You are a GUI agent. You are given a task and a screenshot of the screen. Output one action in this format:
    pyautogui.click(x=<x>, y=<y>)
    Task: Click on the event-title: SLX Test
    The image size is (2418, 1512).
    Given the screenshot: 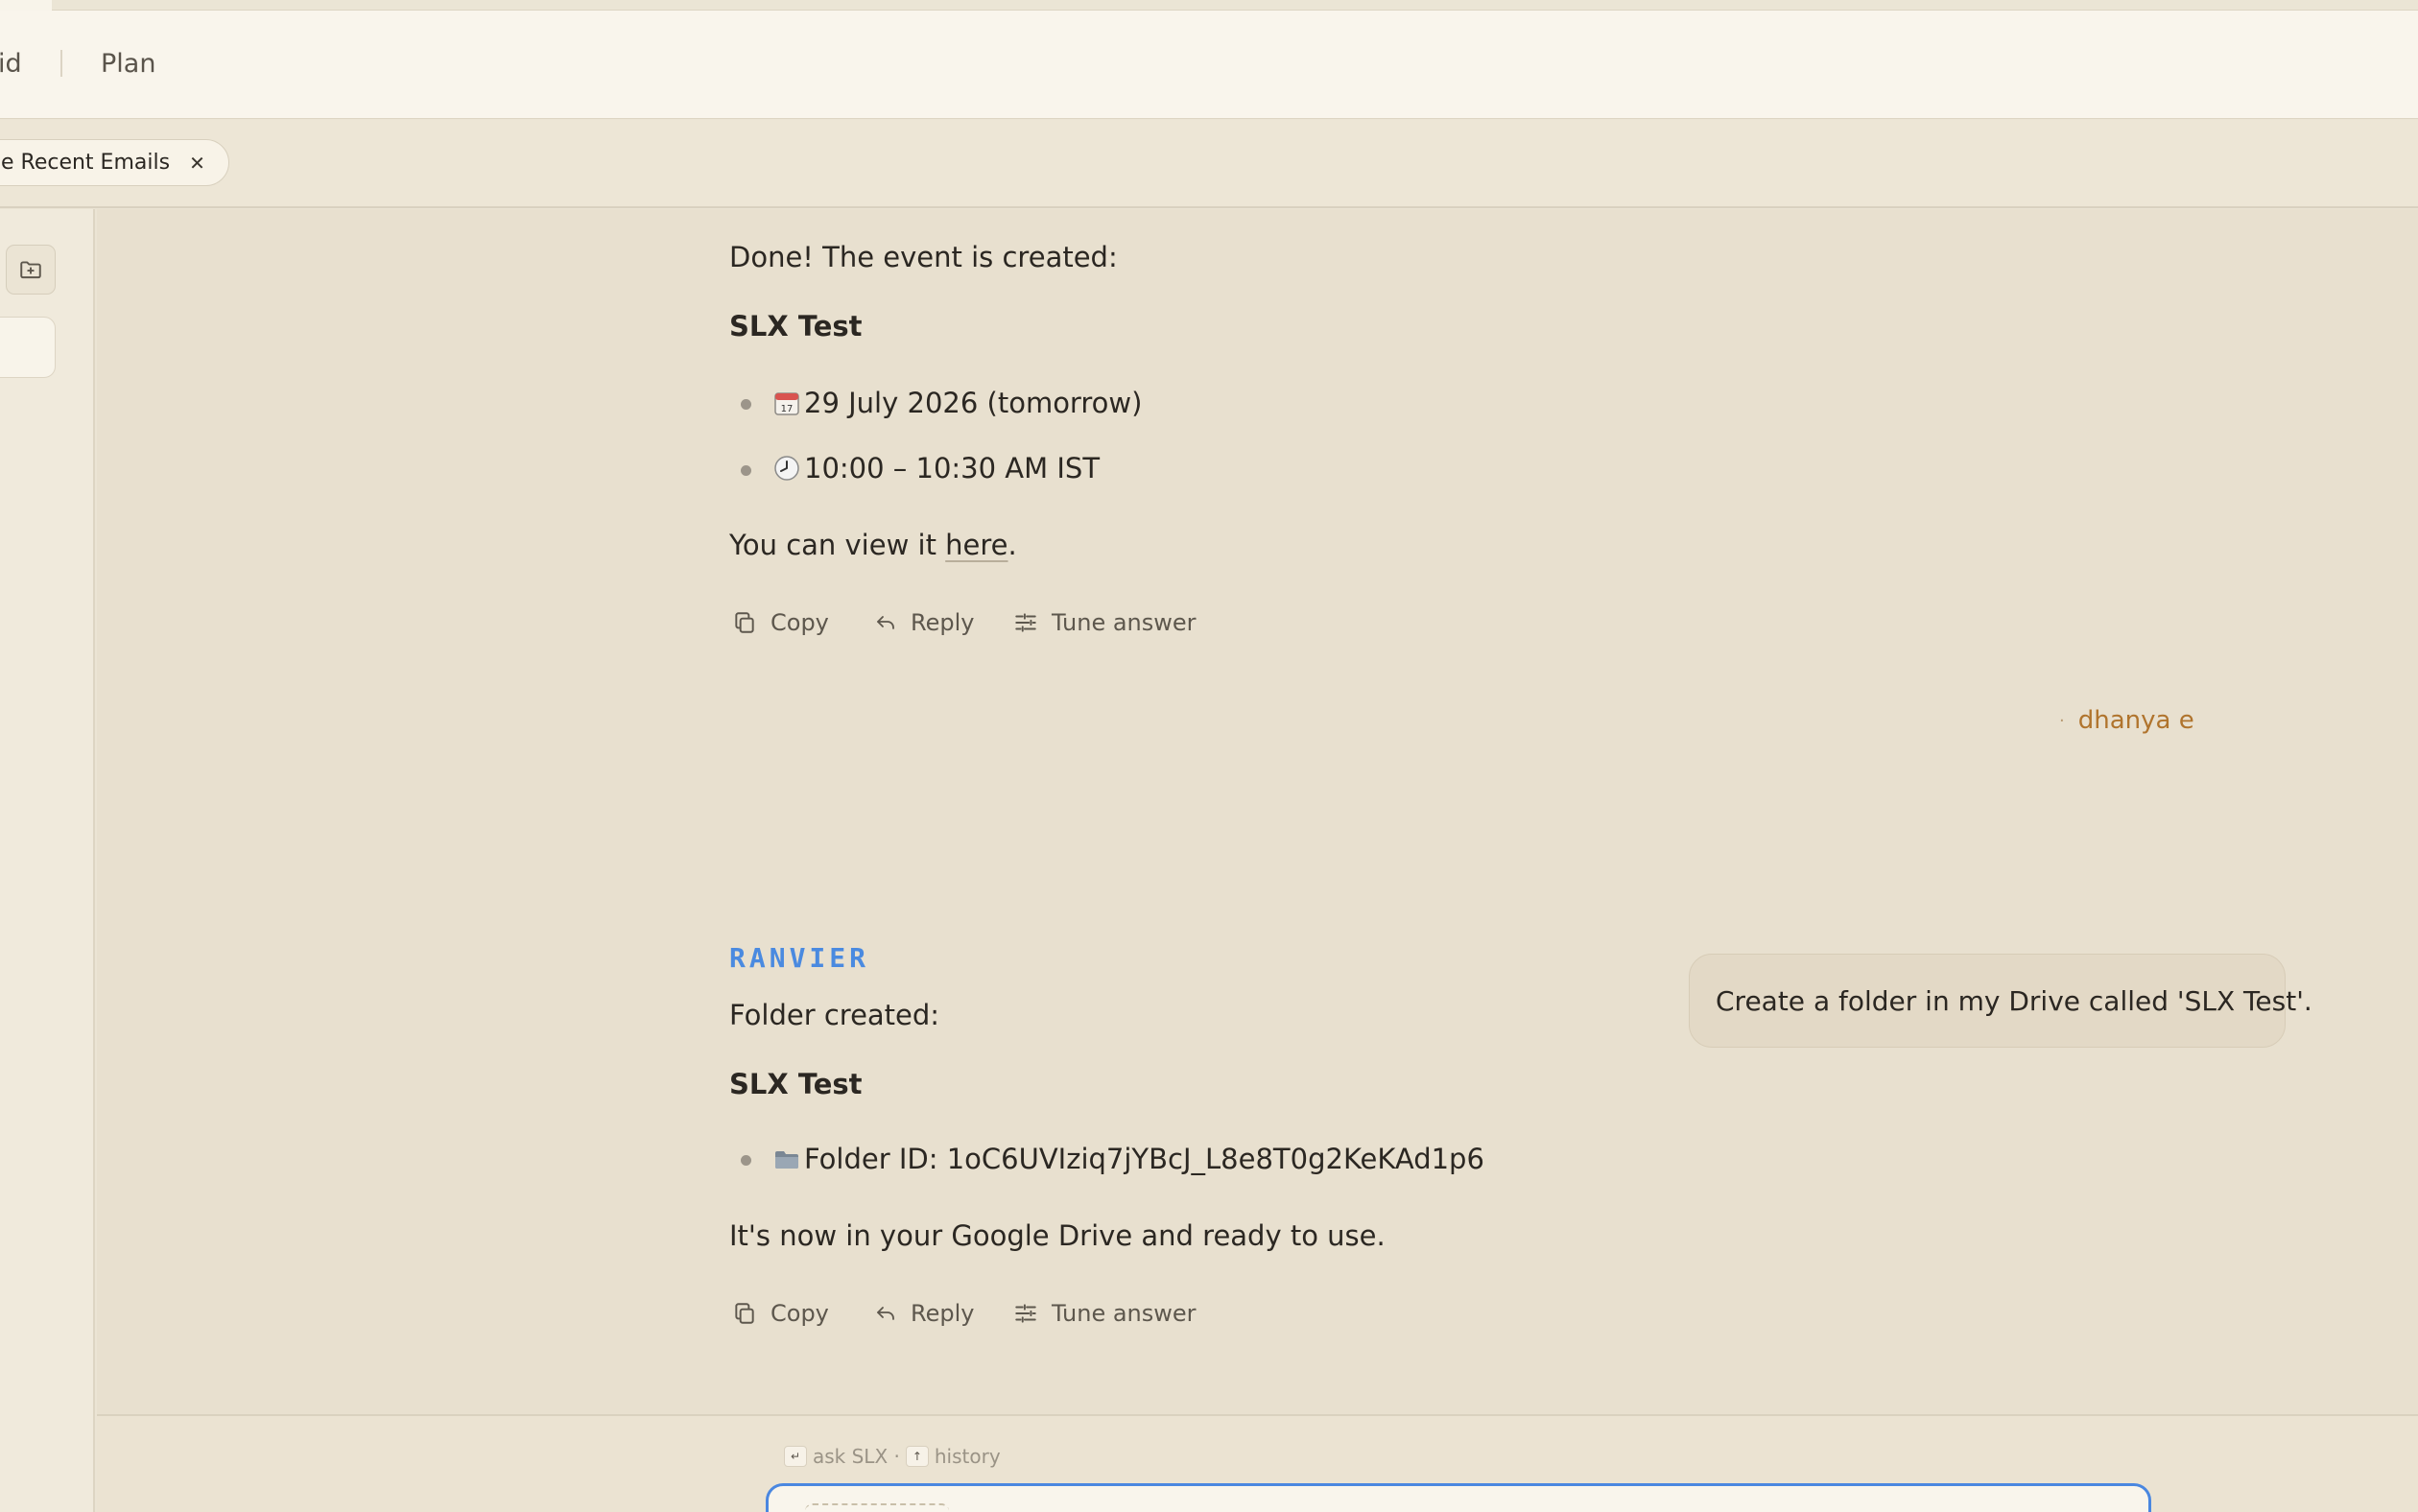 What is the action you would take?
    pyautogui.click(x=796, y=326)
    